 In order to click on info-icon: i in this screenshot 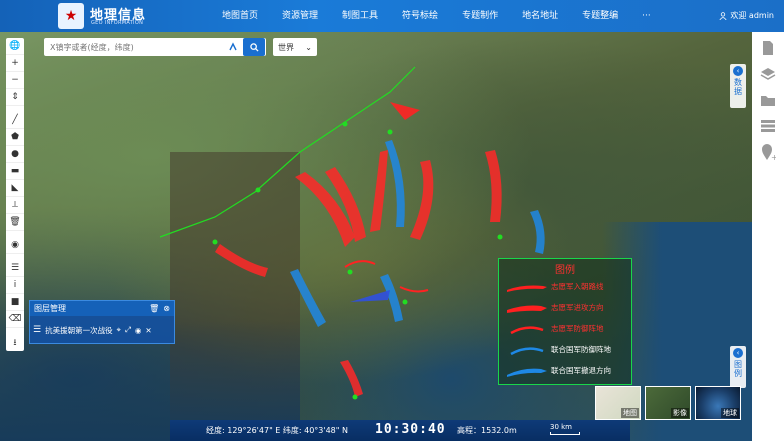, I will do `click(15, 285)`.